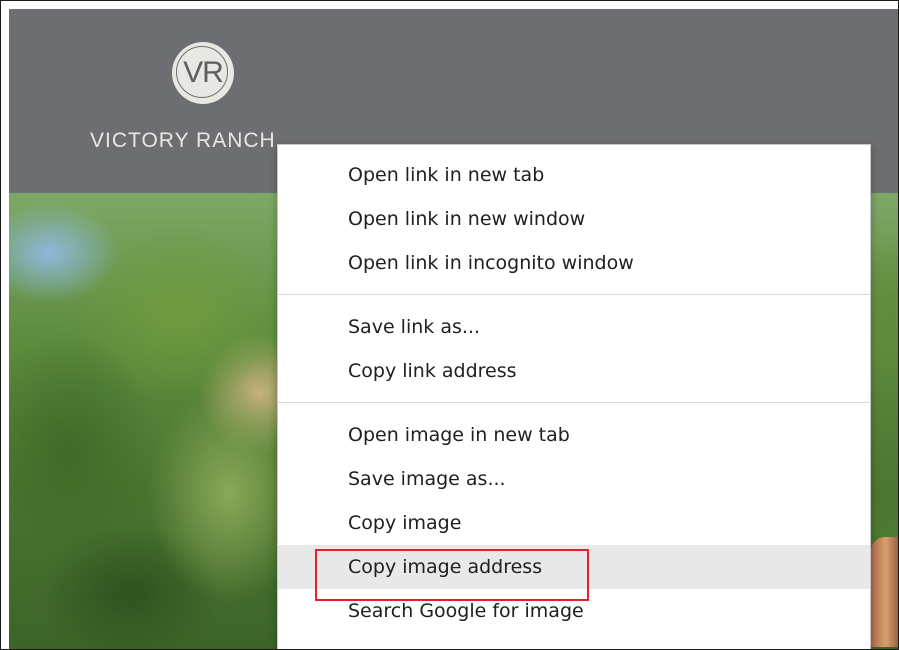 The image size is (899, 650). What do you see at coordinates (574, 219) in the screenshot?
I see `menu-item-open-link-new-window: Open link in new window` at bounding box center [574, 219].